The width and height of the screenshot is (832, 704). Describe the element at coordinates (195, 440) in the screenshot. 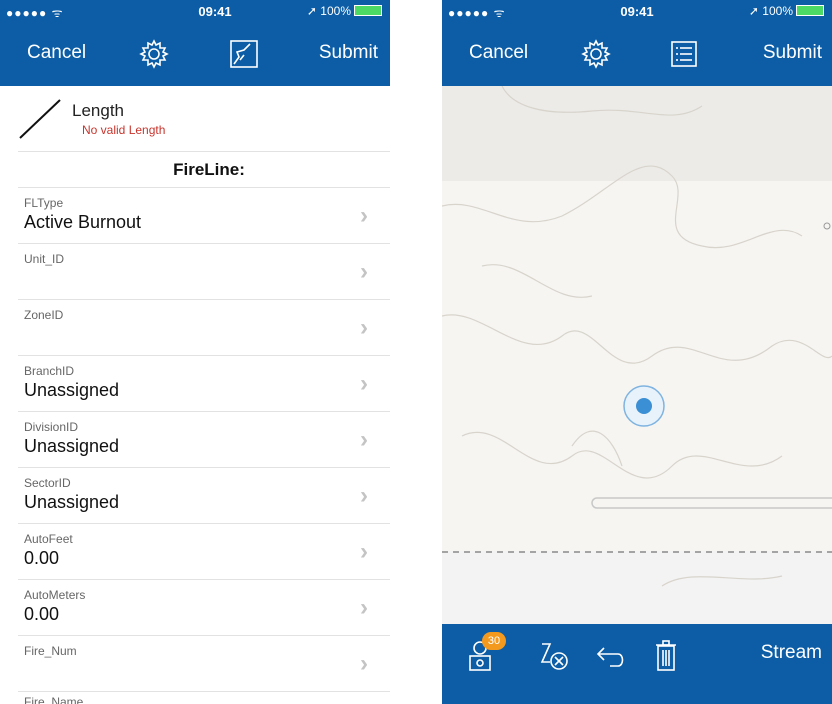

I see `field-division-id: DivisionID Unassigned ›` at that location.